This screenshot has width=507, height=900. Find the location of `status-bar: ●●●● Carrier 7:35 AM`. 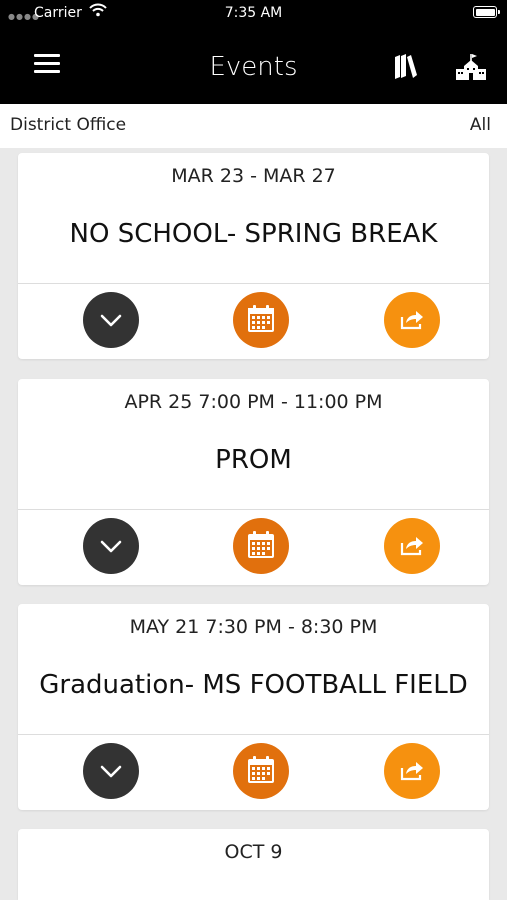

status-bar: ●●●● Carrier 7:35 AM is located at coordinates (253, 13).